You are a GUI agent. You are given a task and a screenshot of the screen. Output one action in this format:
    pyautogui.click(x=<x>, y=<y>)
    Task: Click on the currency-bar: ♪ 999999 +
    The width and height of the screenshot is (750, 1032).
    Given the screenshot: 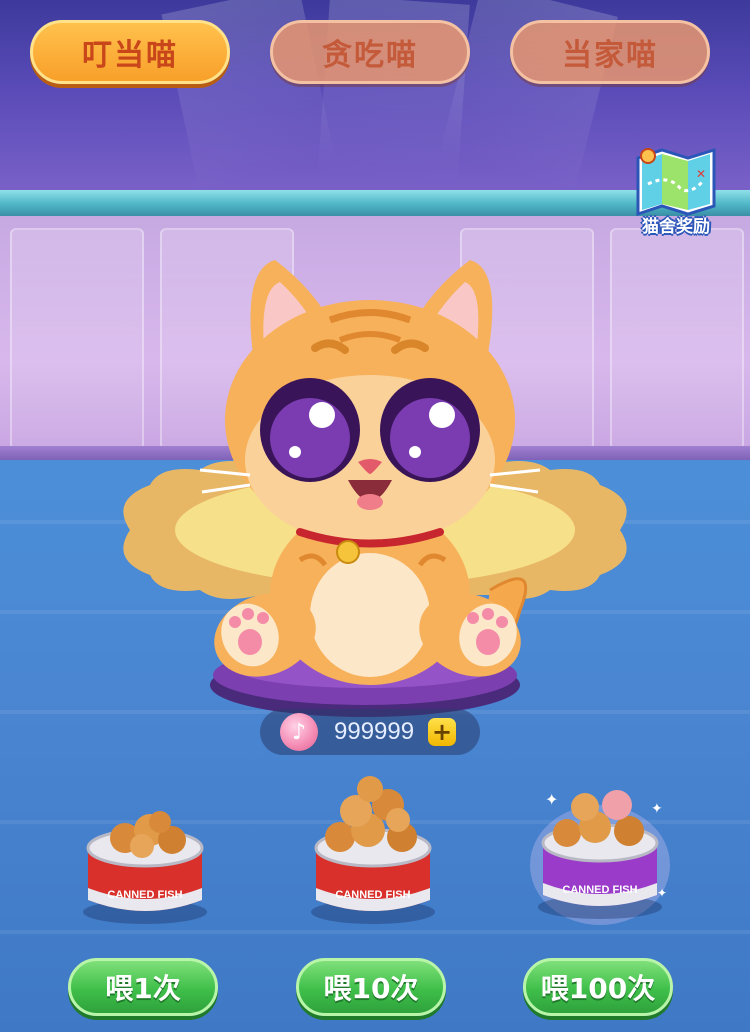 What is the action you would take?
    pyautogui.click(x=370, y=732)
    